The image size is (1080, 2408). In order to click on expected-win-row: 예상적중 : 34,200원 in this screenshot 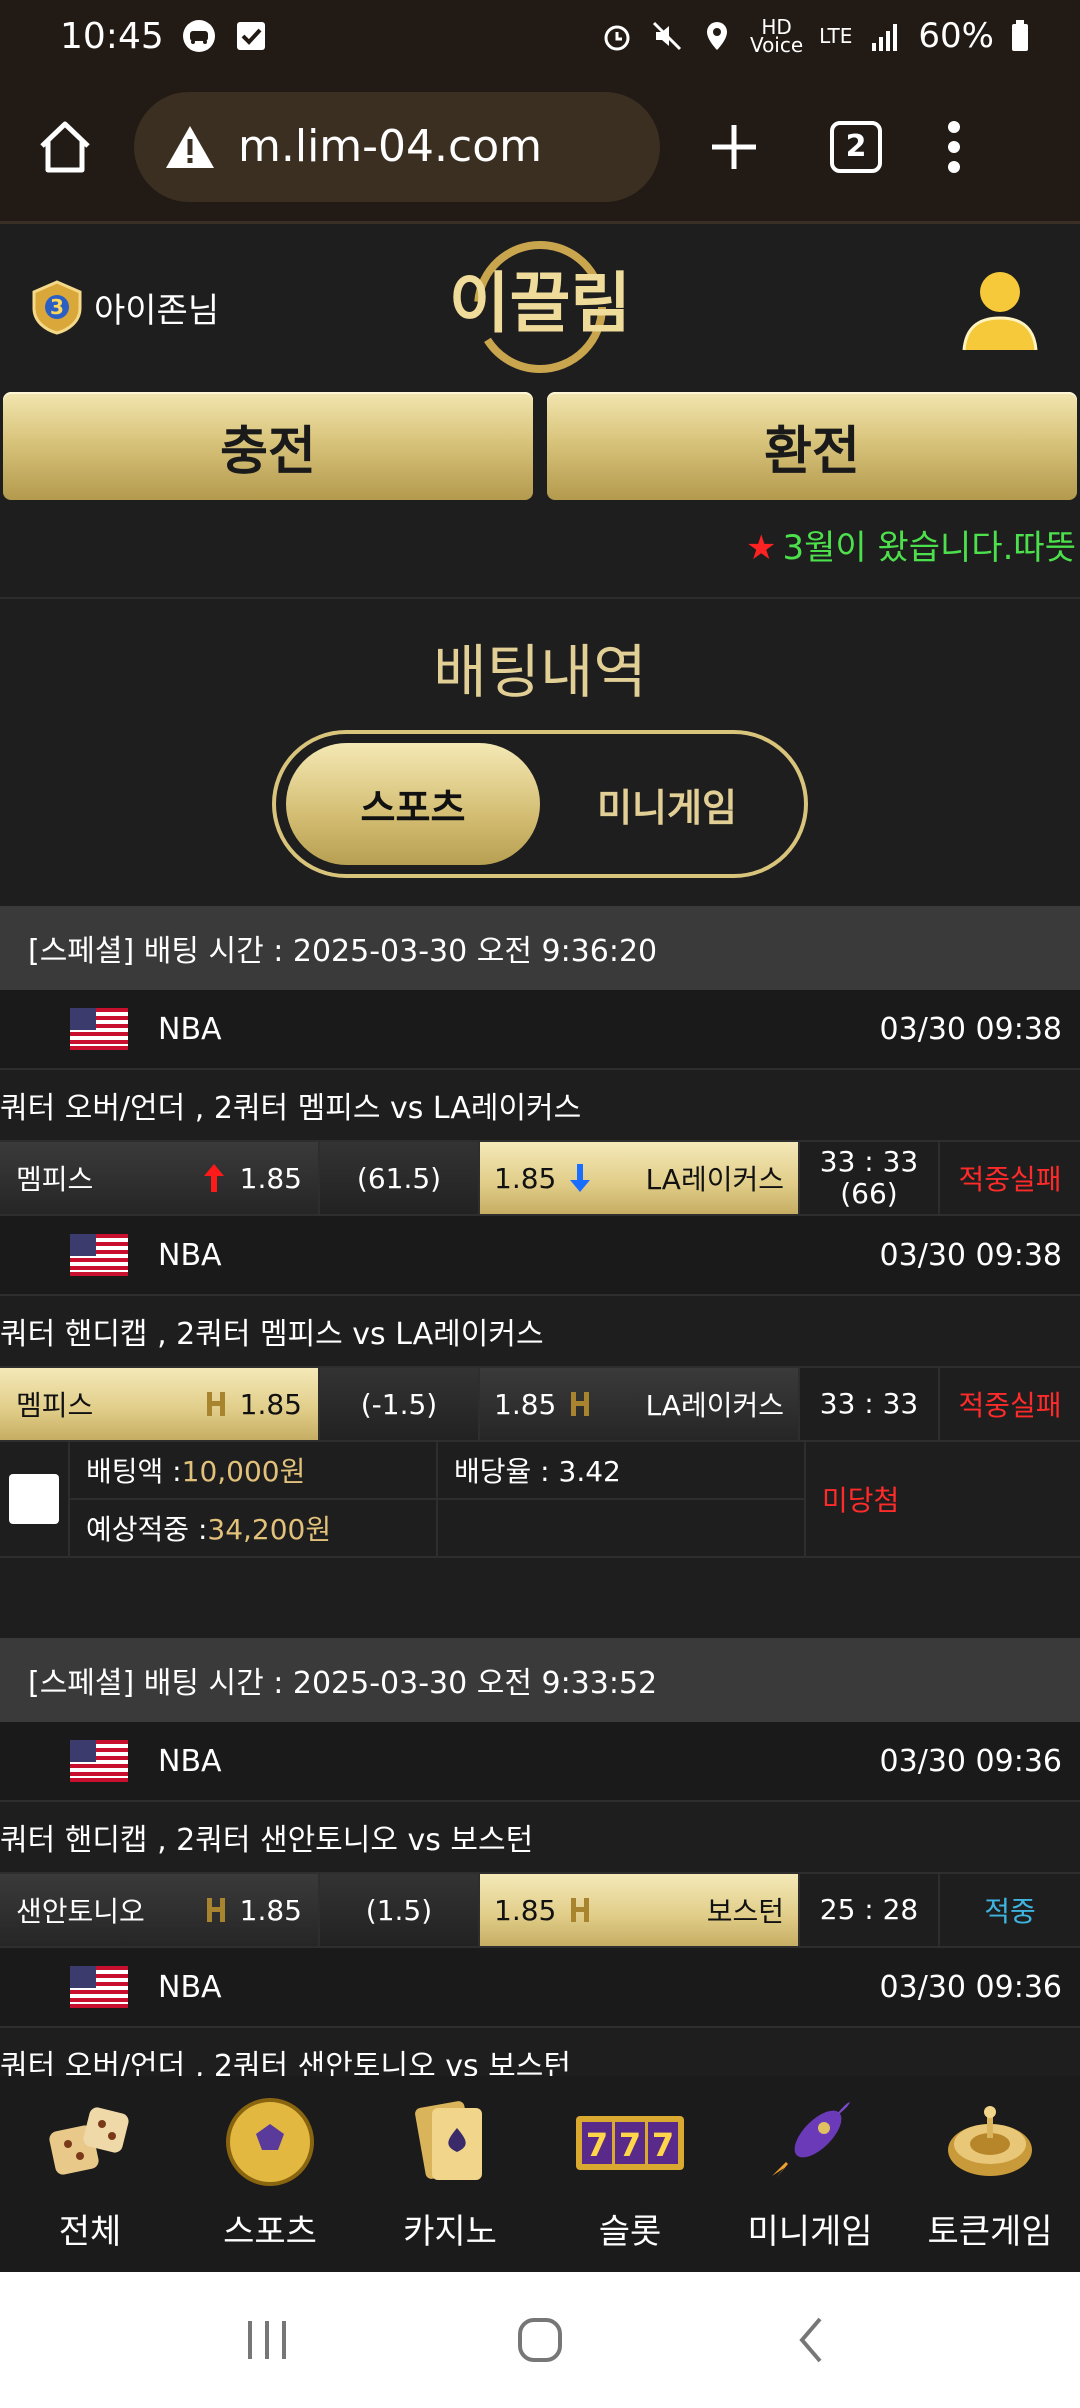, I will do `click(253, 1528)`.